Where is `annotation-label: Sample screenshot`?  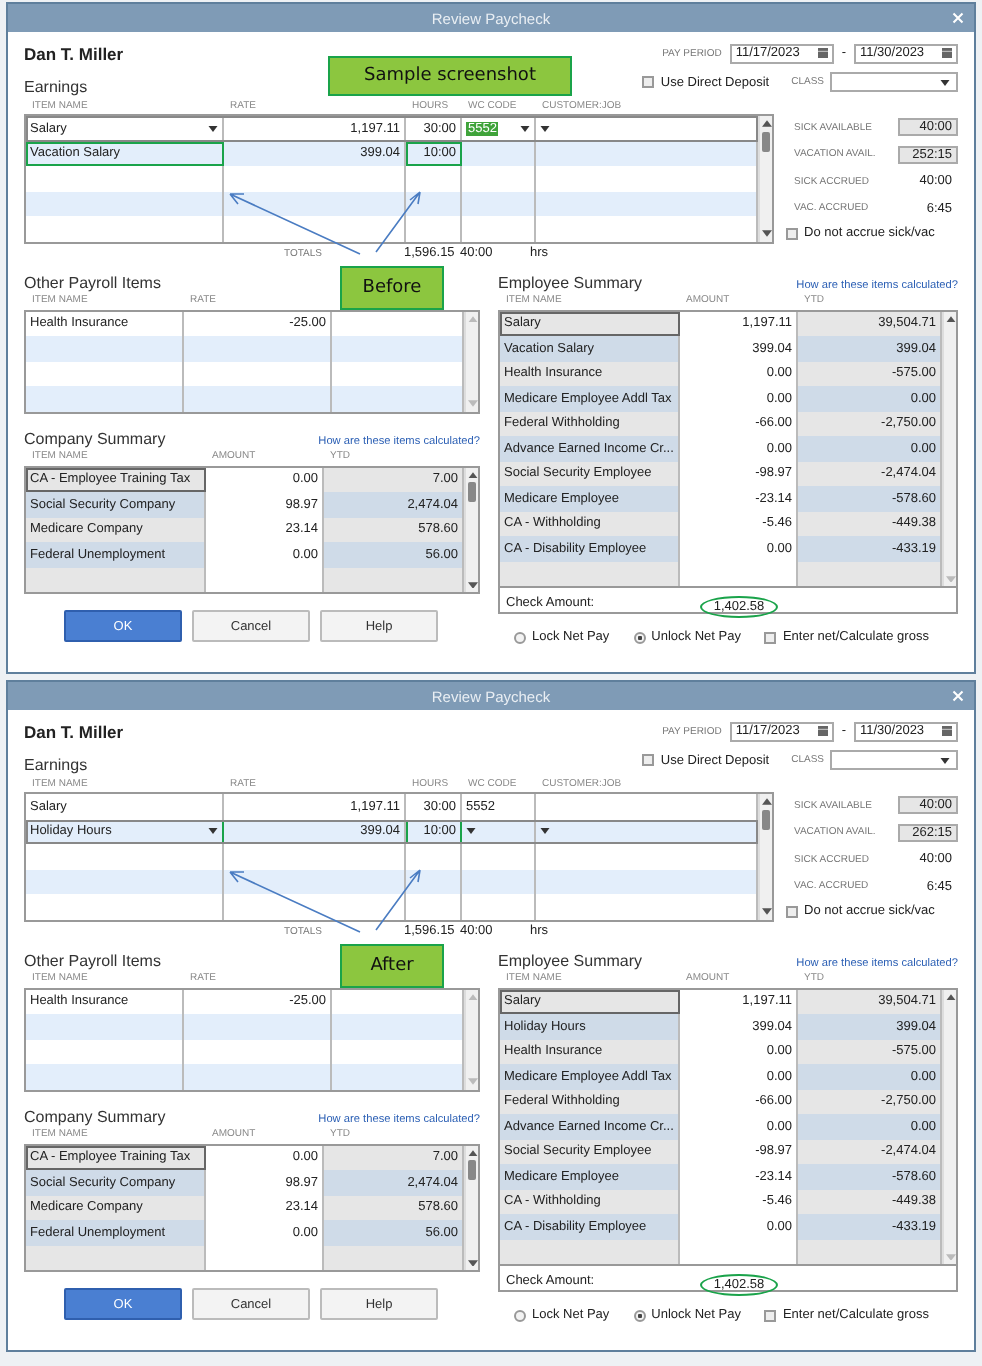
annotation-label: Sample screenshot is located at coordinates (450, 76).